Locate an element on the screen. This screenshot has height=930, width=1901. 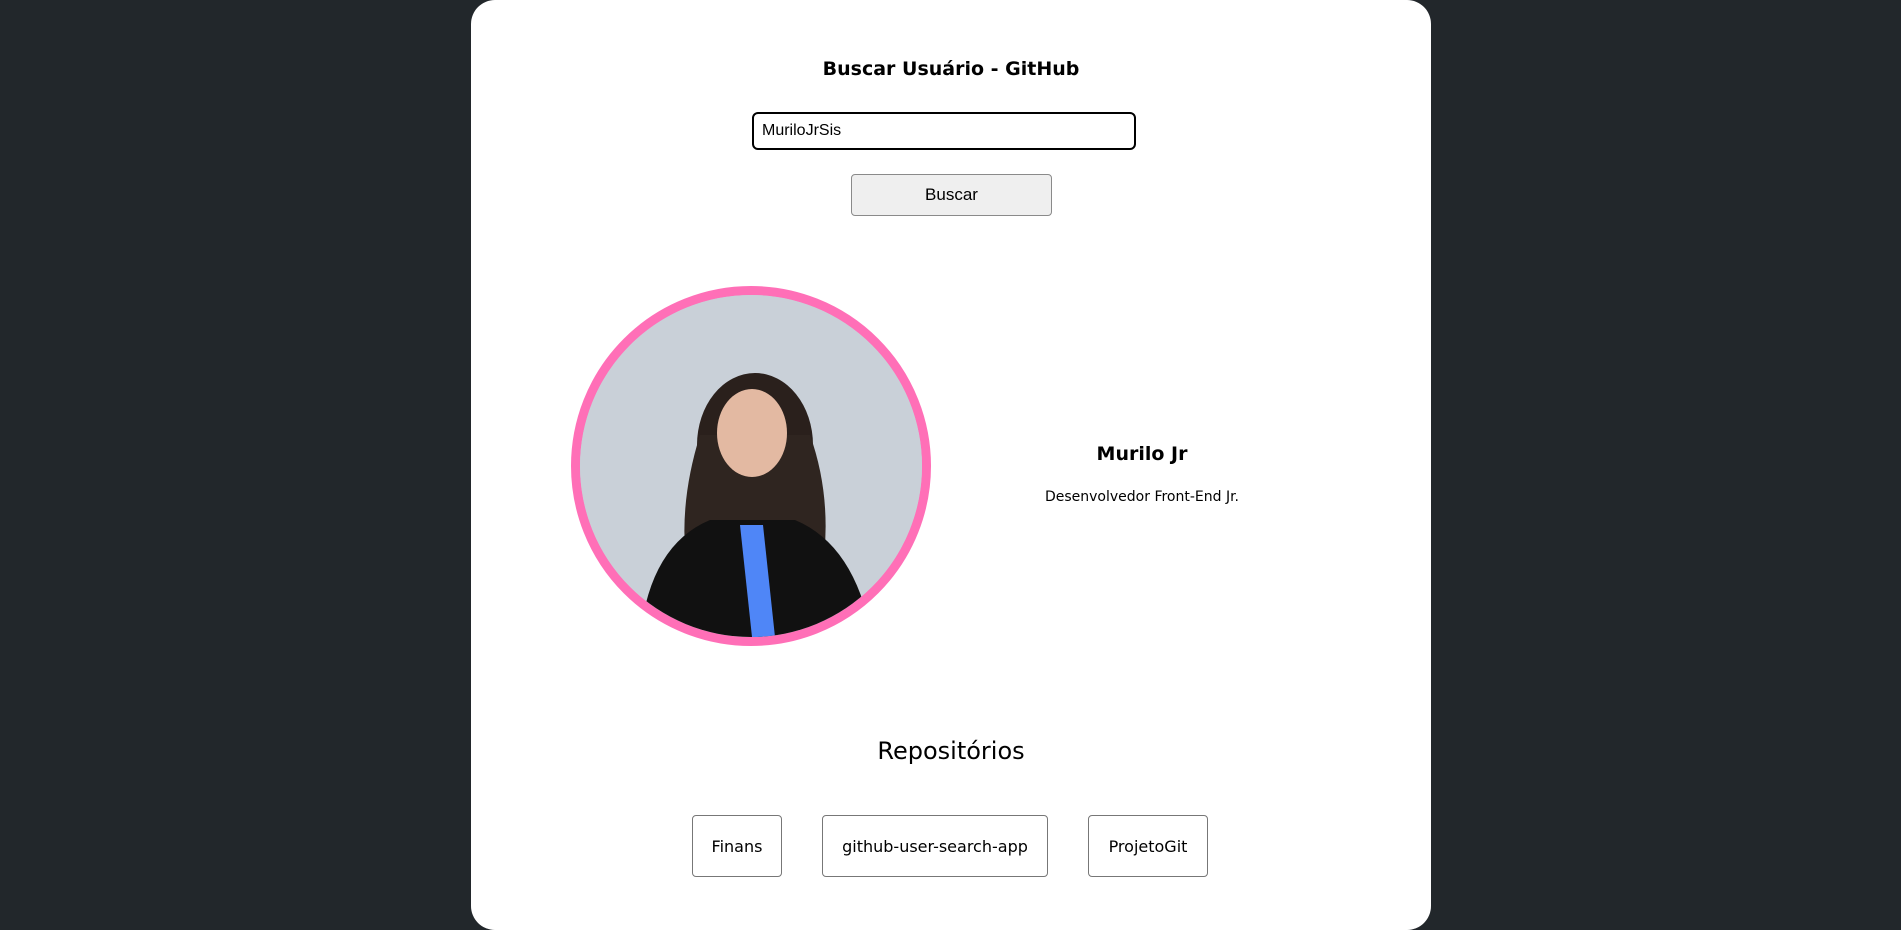
avatar is located at coordinates (751, 466).